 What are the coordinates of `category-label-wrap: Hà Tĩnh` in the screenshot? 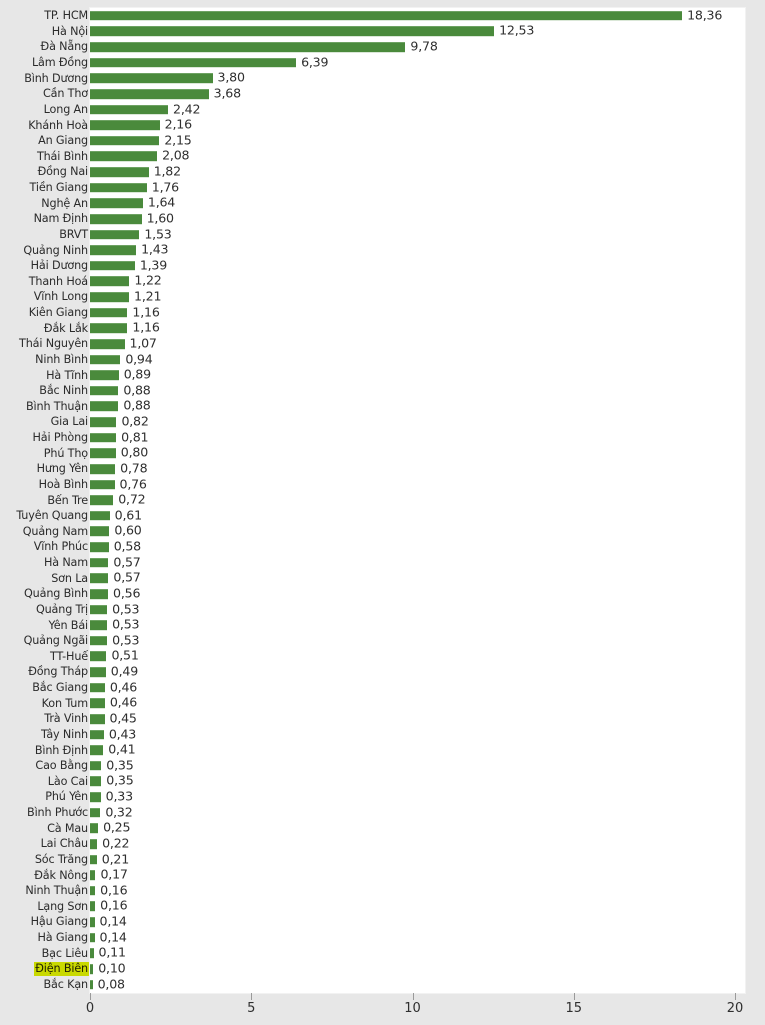 It's located at (45, 375).